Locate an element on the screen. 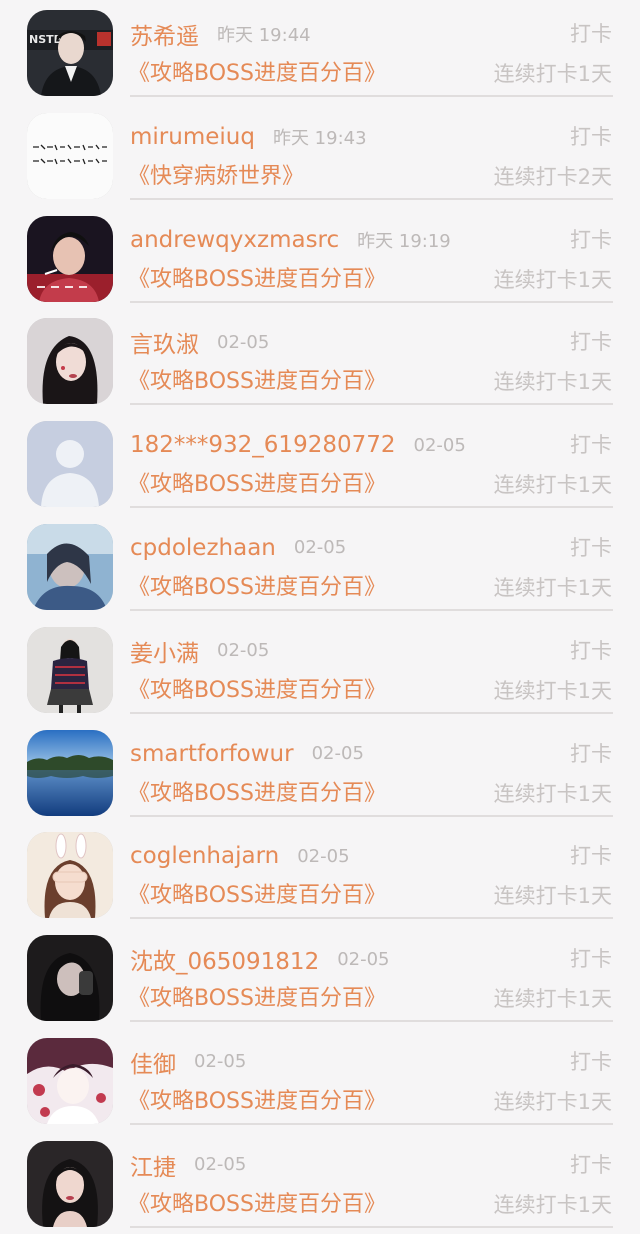  user-name: 苏希遥 is located at coordinates (164, 34).